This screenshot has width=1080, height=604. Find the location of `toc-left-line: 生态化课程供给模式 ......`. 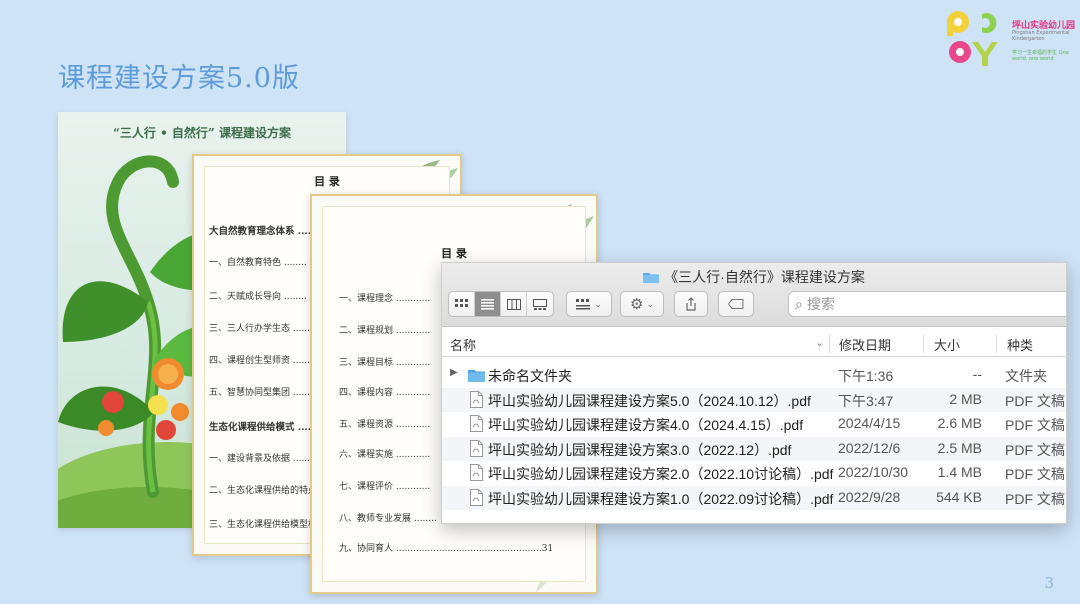

toc-left-line: 生态化课程供给模式 ...... is located at coordinates (263, 427).